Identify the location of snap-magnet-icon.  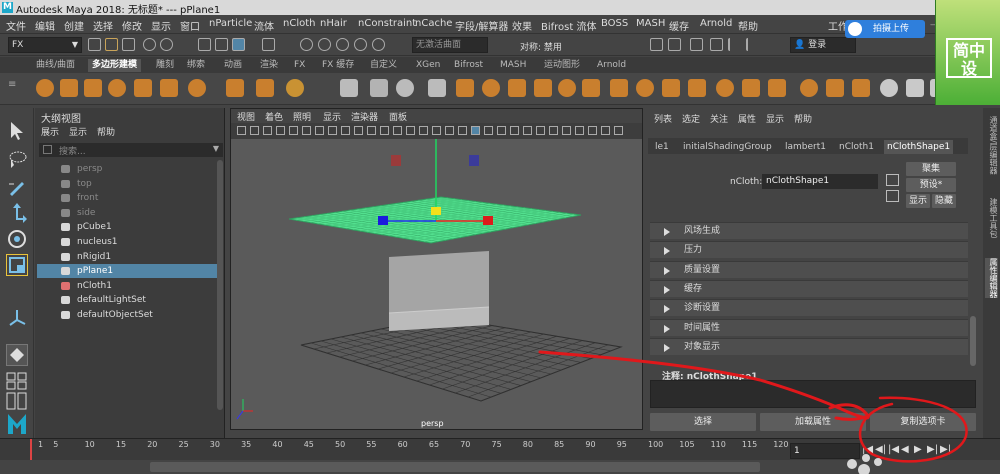
(378, 44).